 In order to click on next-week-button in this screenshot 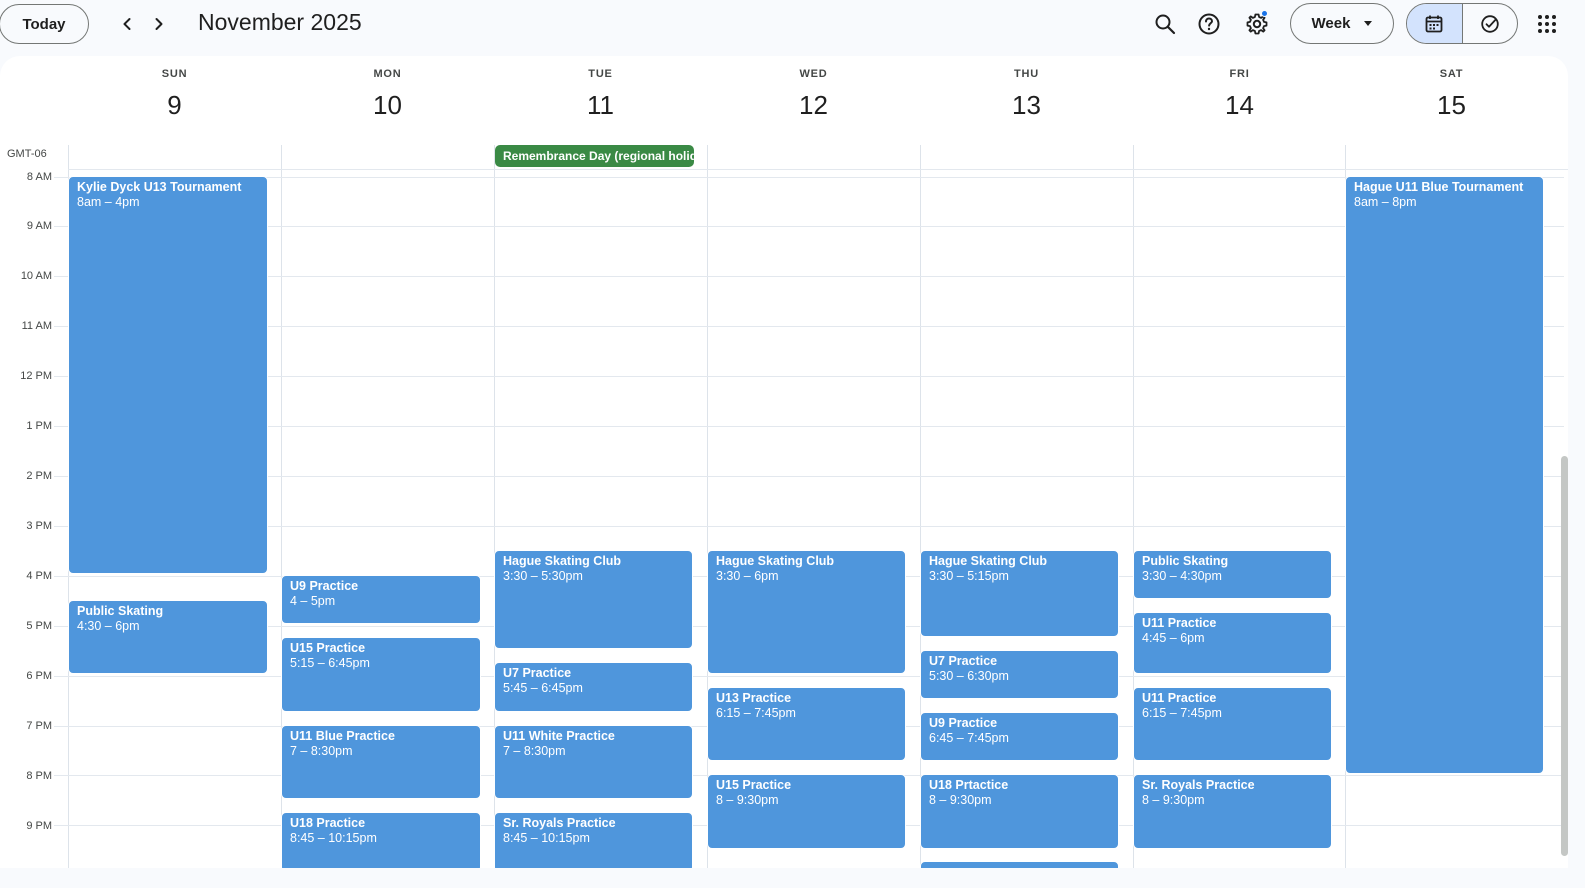, I will do `click(159, 24)`.